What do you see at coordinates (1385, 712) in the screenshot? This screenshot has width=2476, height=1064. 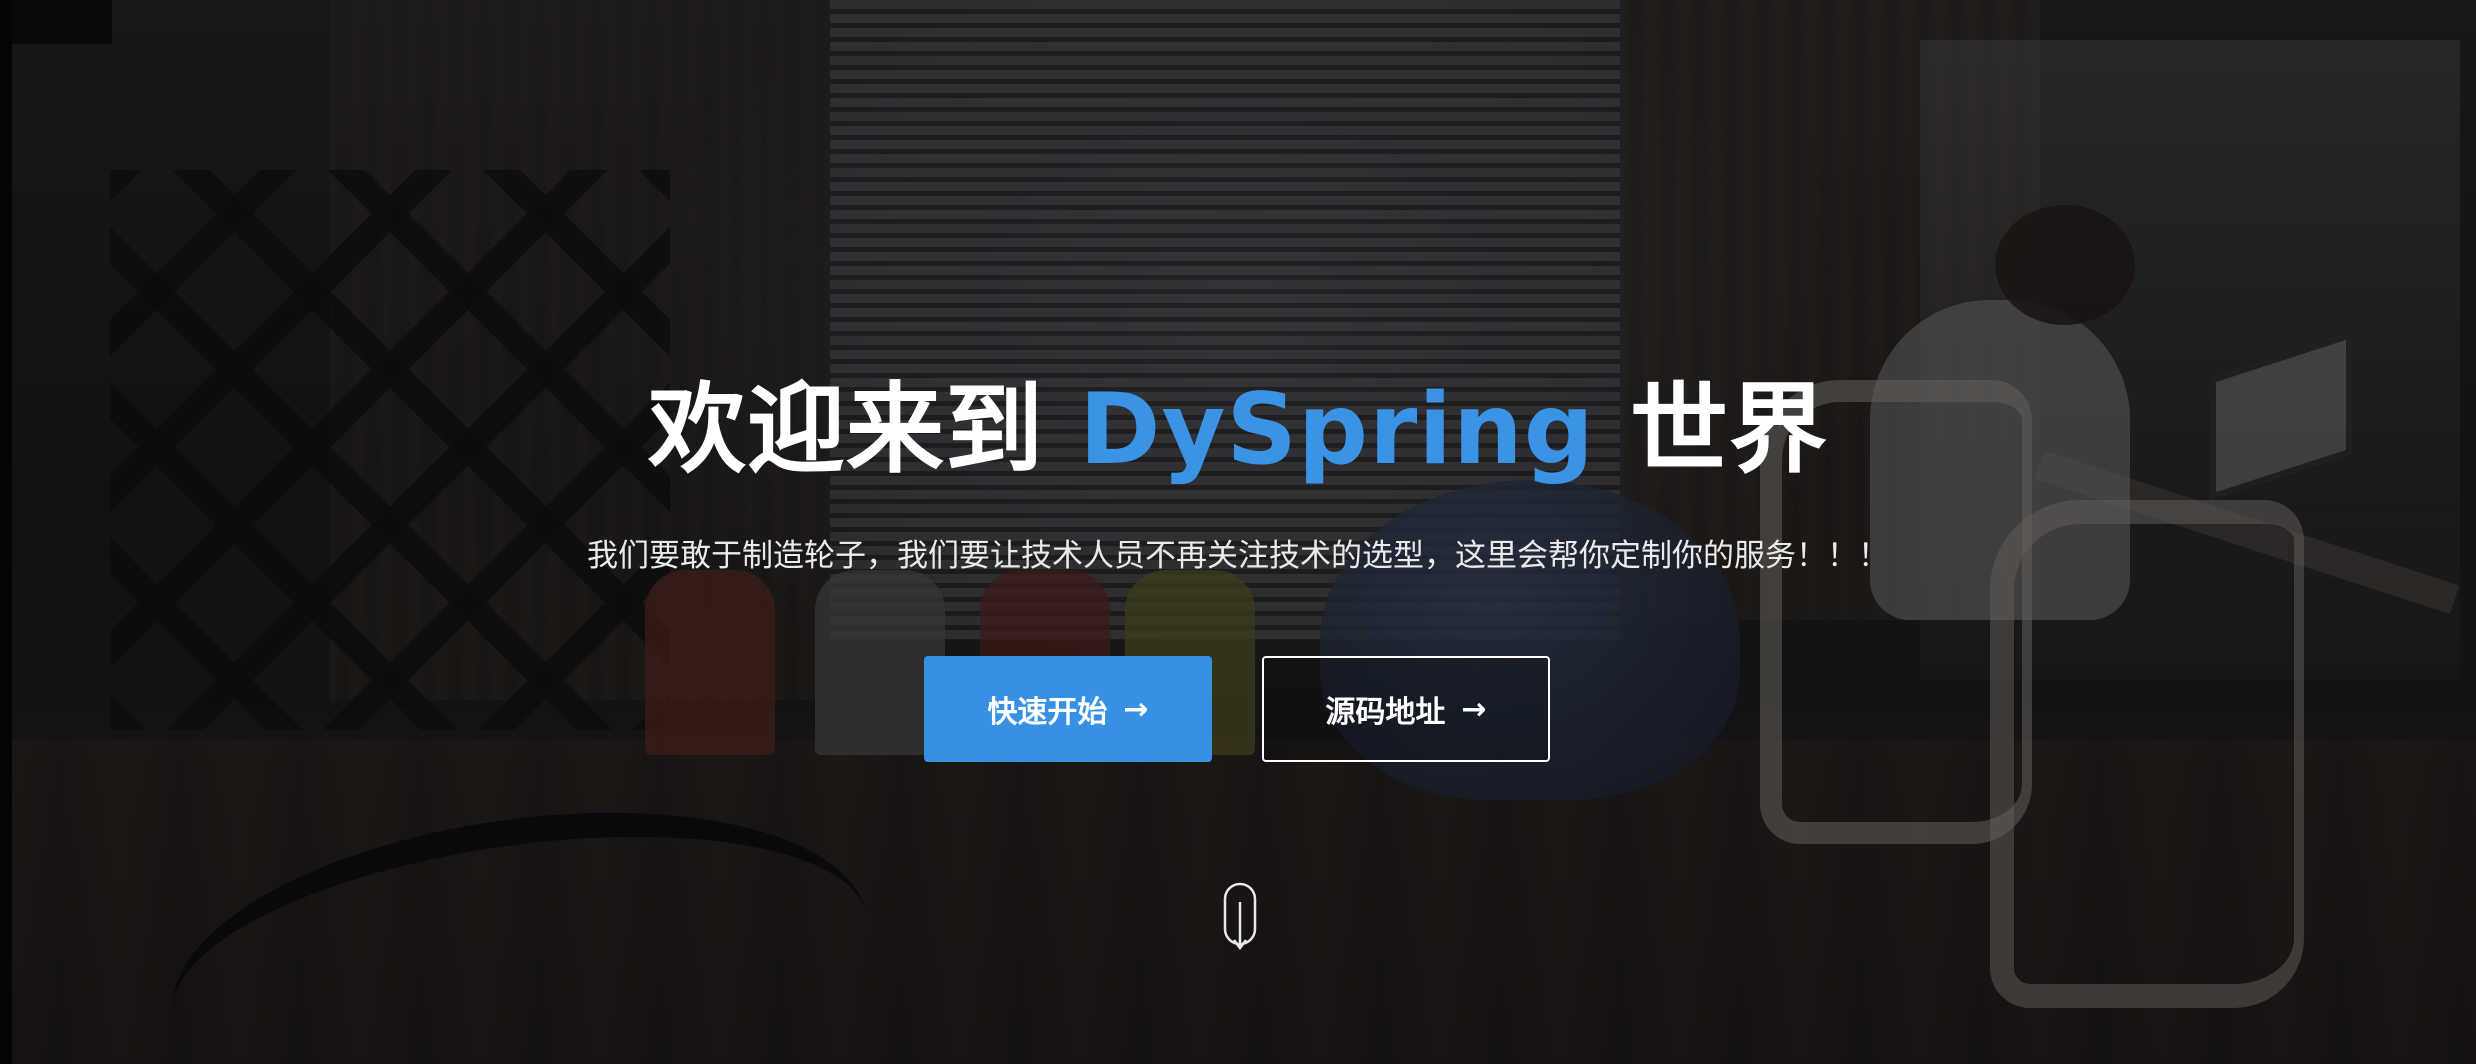 I see `source-code-label: 源码地址` at bounding box center [1385, 712].